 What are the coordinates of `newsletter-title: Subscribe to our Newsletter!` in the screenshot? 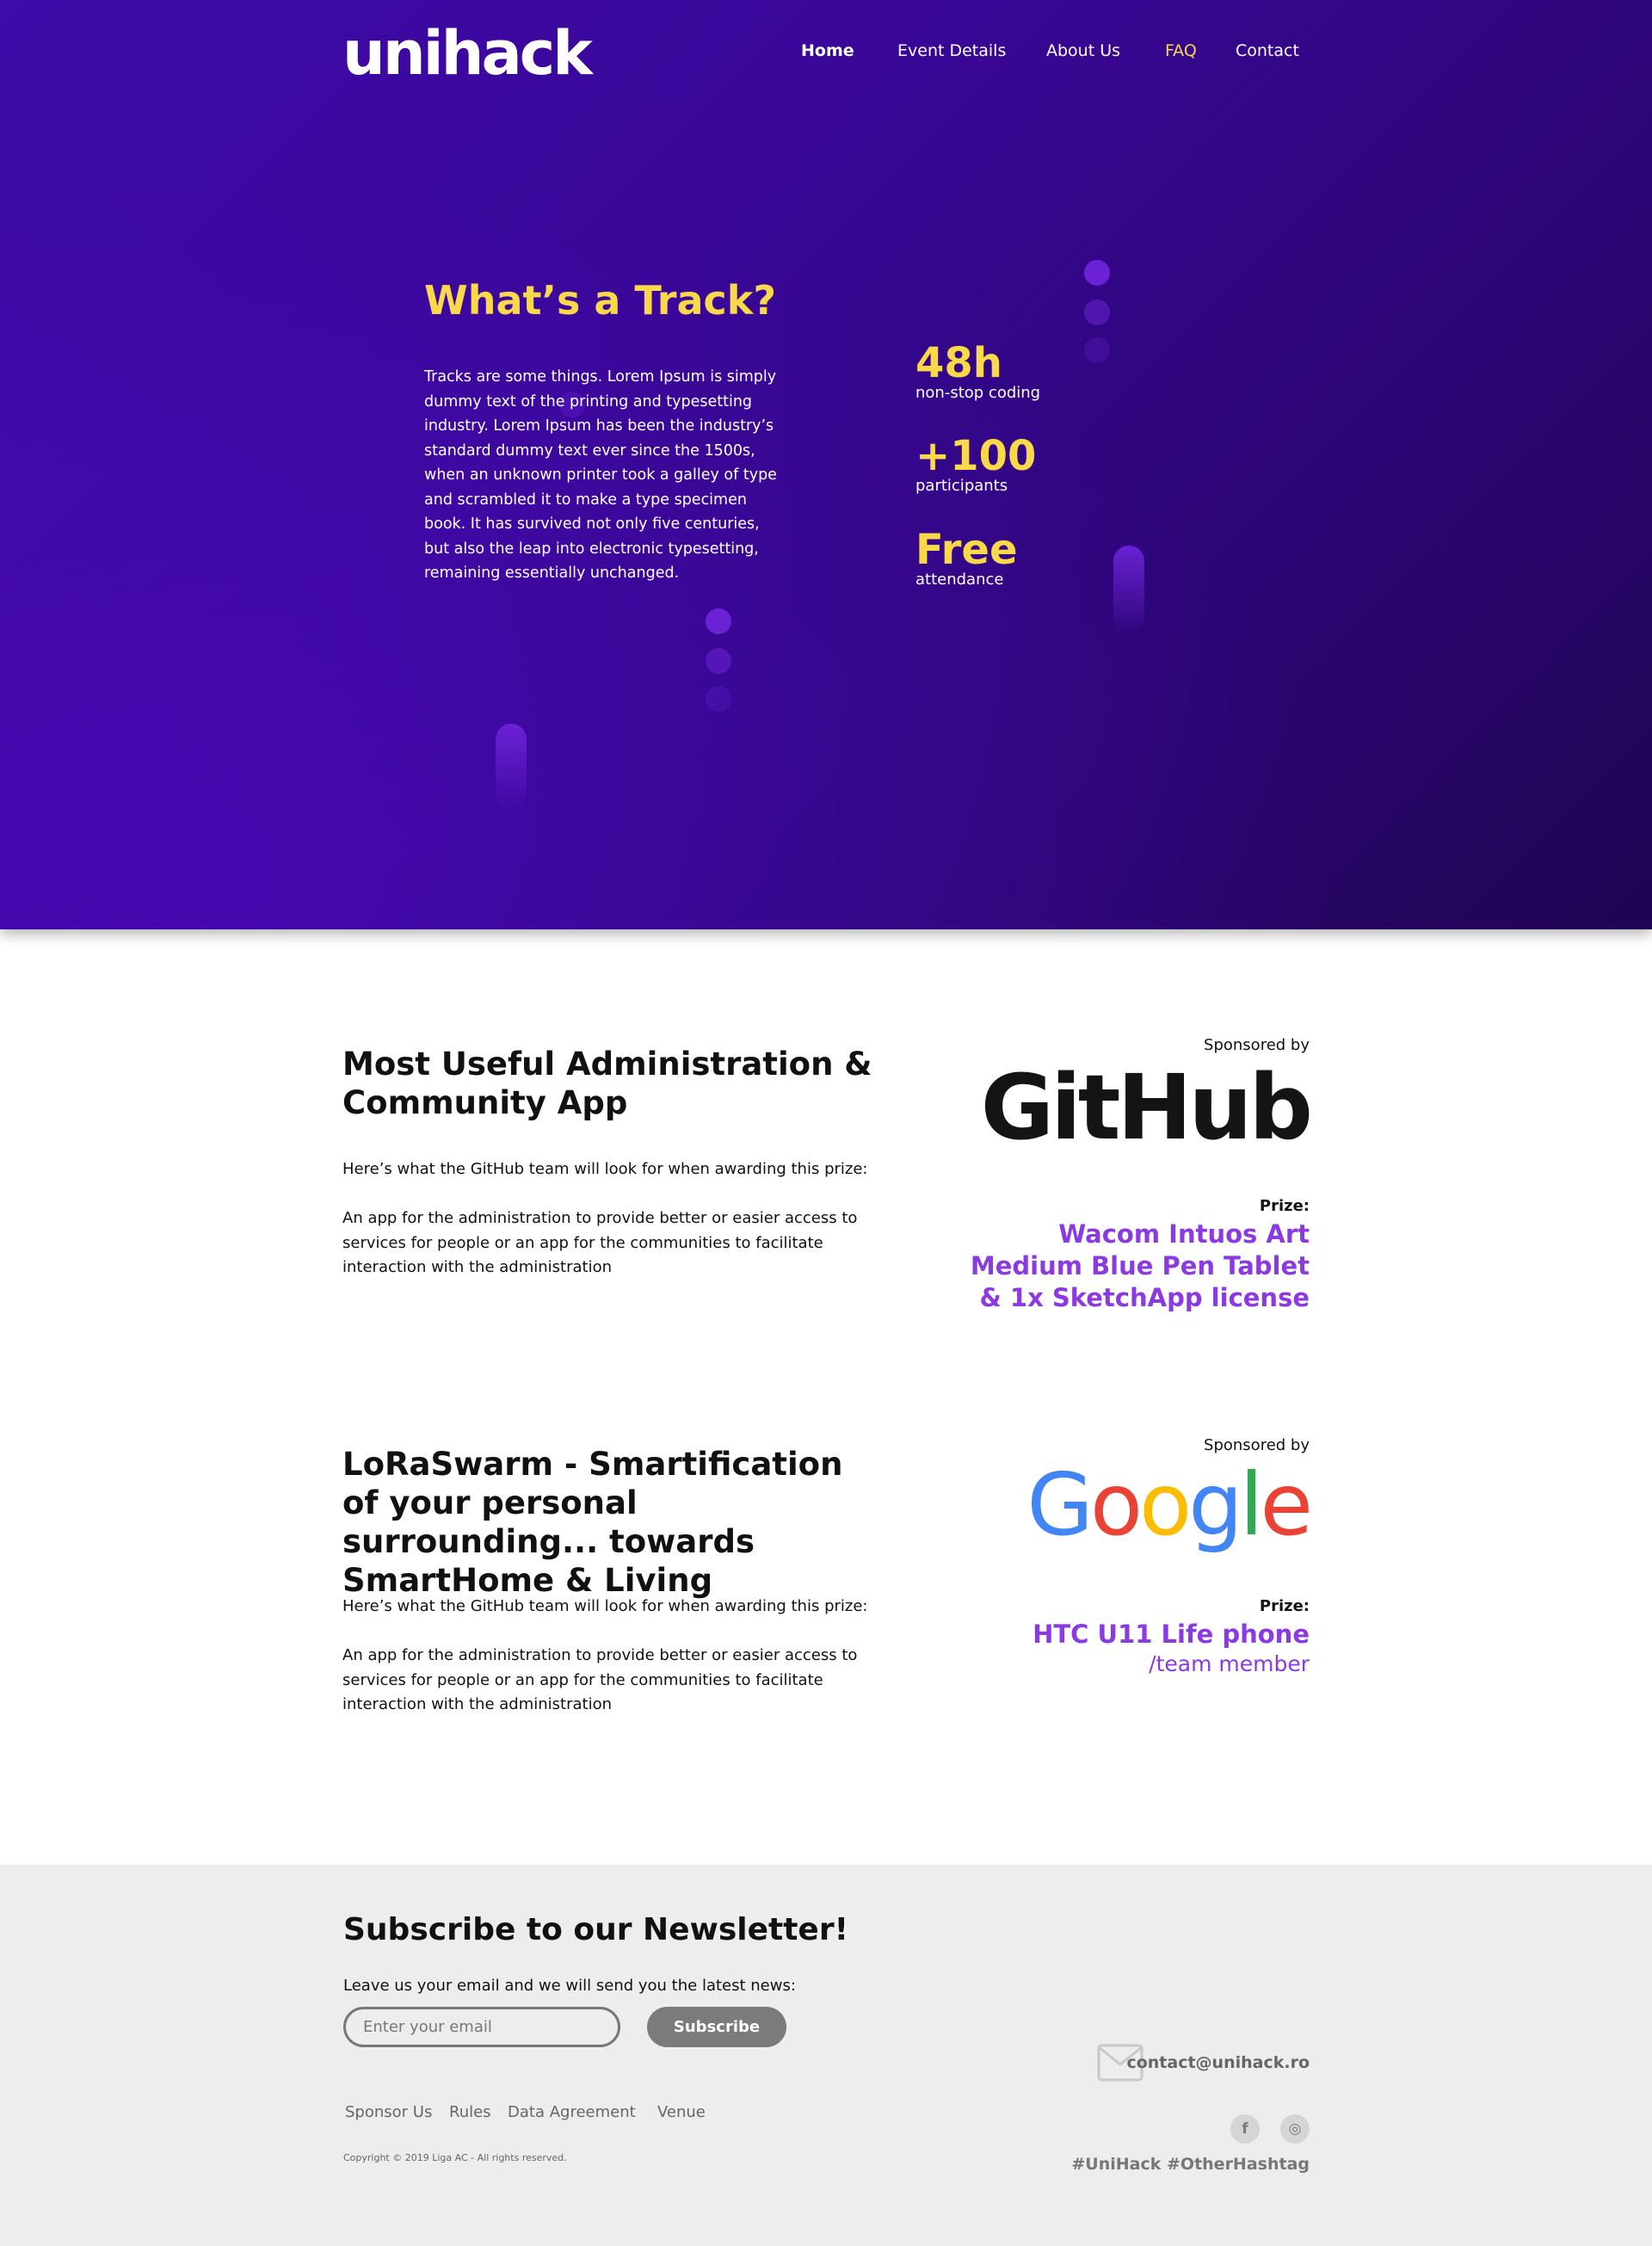 It's located at (596, 1929).